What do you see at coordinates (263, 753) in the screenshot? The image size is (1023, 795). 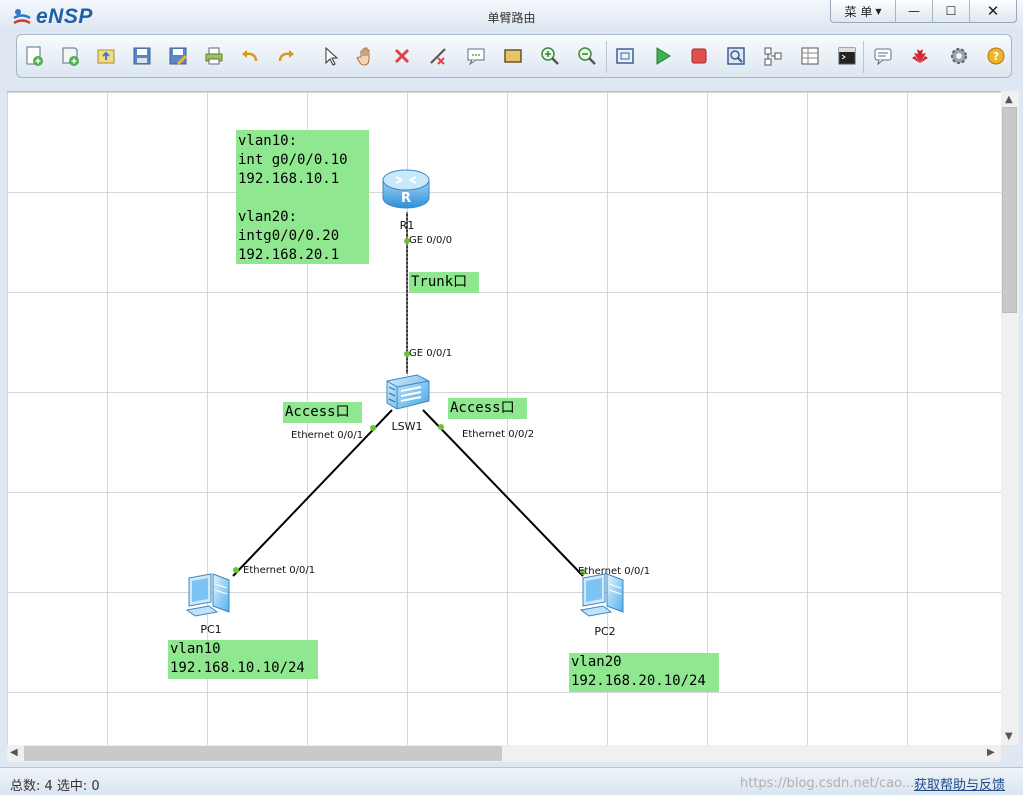 I see `horizontal-scroll-thumb` at bounding box center [263, 753].